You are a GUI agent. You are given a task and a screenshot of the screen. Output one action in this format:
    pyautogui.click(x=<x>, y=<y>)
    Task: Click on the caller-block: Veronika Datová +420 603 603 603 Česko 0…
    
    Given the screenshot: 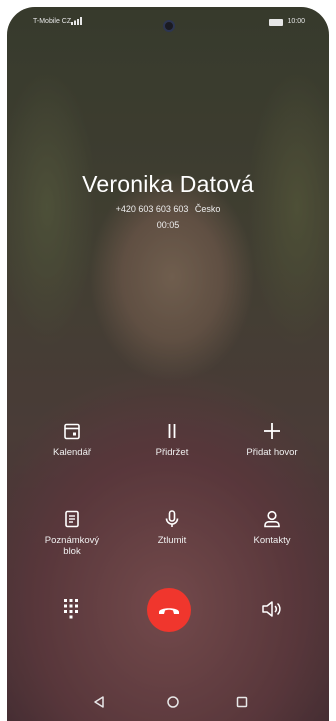 What is the action you would take?
    pyautogui.click(x=168, y=200)
    